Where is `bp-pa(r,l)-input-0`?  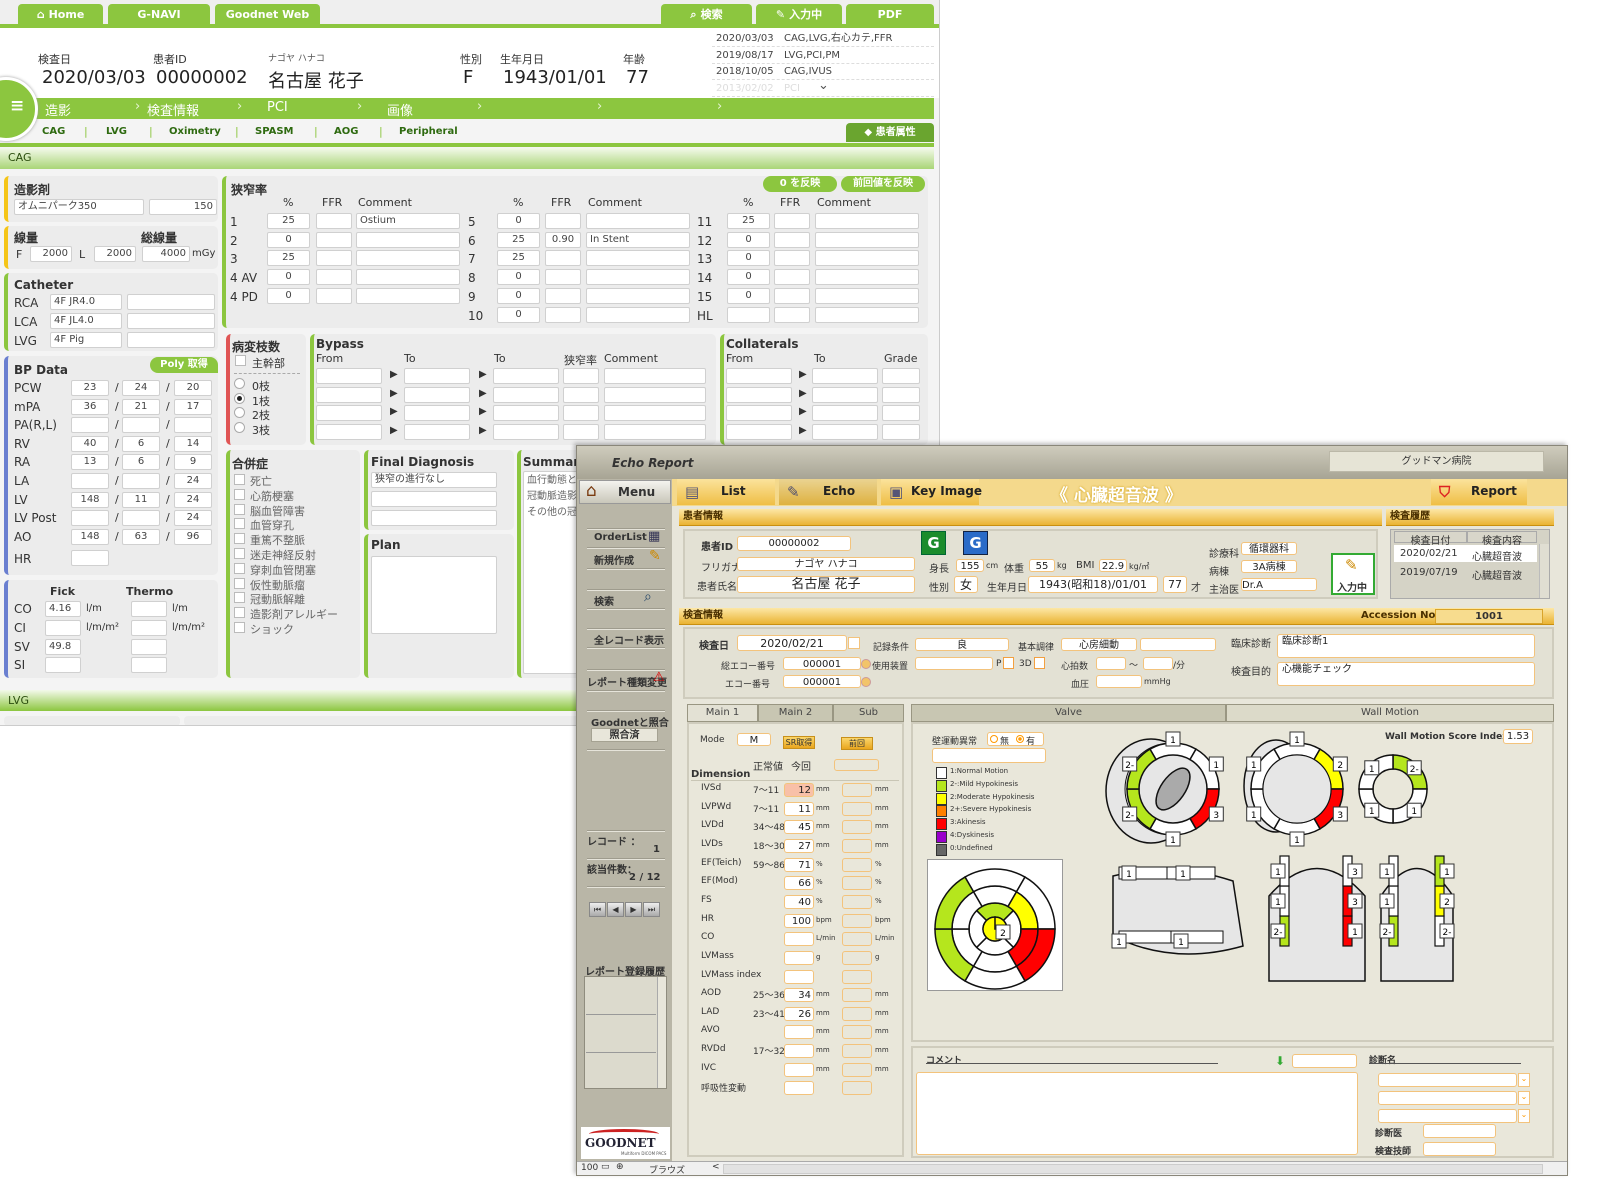 bp-pa(r,l)-input-0 is located at coordinates (90, 425).